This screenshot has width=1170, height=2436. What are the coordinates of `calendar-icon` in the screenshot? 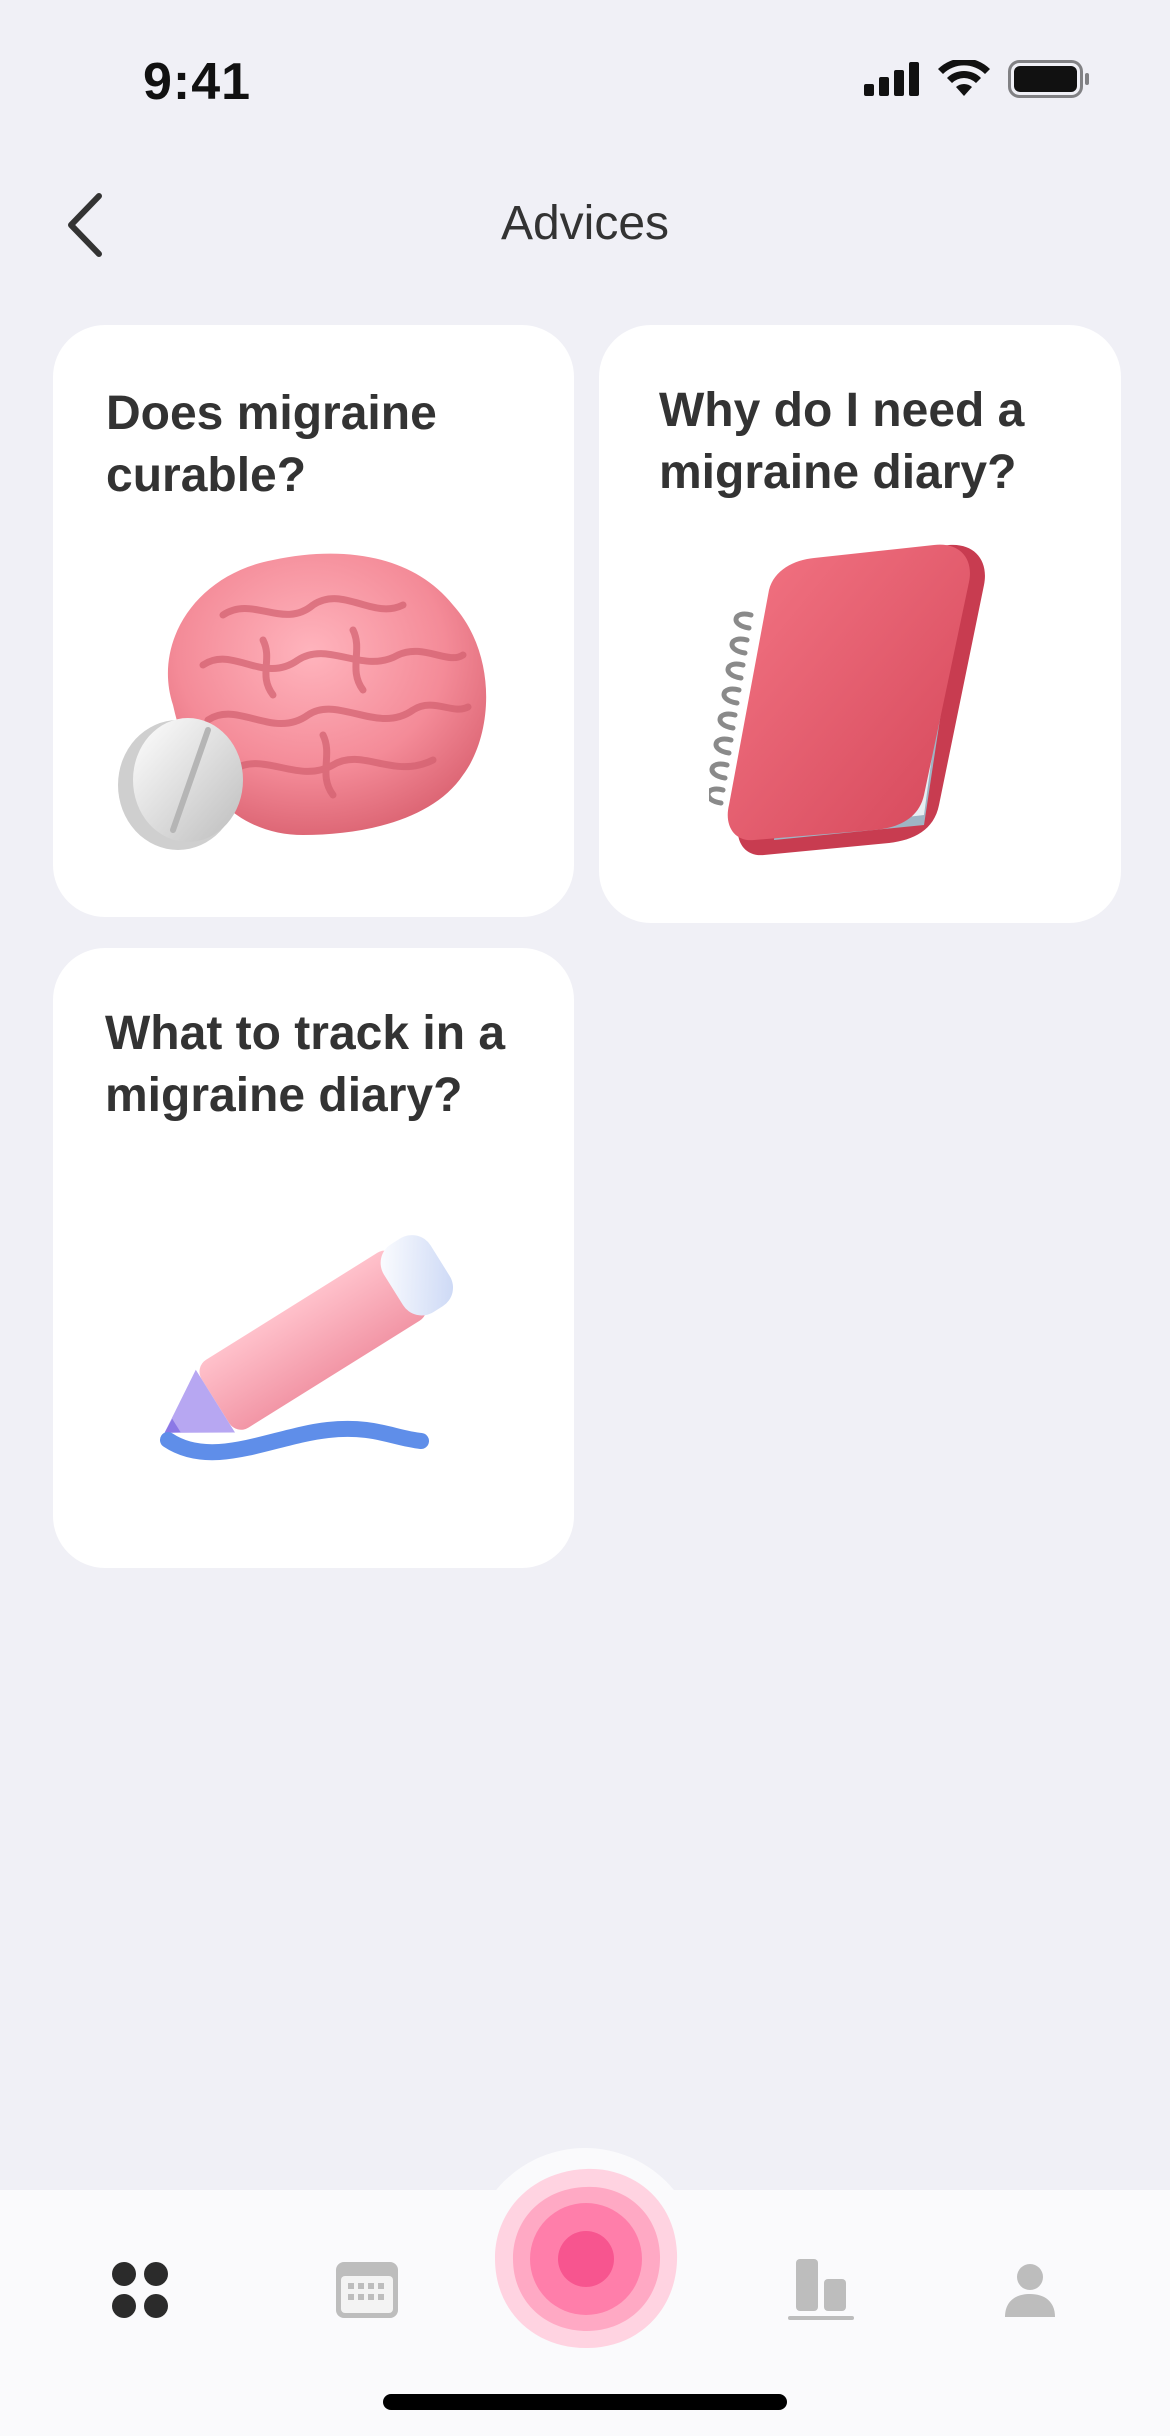 It's located at (367, 2290).